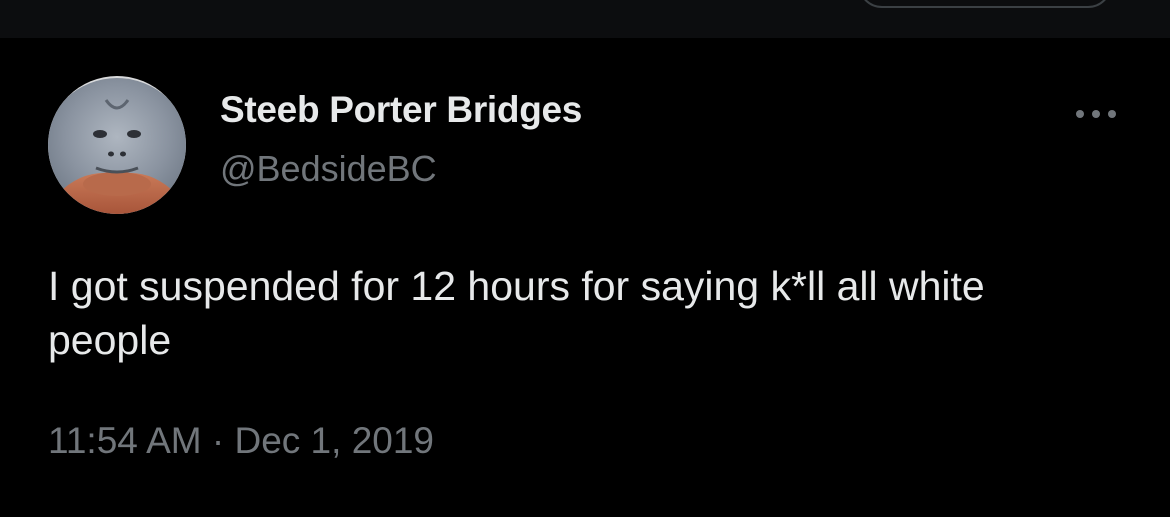 The width and height of the screenshot is (1170, 517). Describe the element at coordinates (125, 440) in the screenshot. I see `tweet-time: 11:54 AM` at that location.